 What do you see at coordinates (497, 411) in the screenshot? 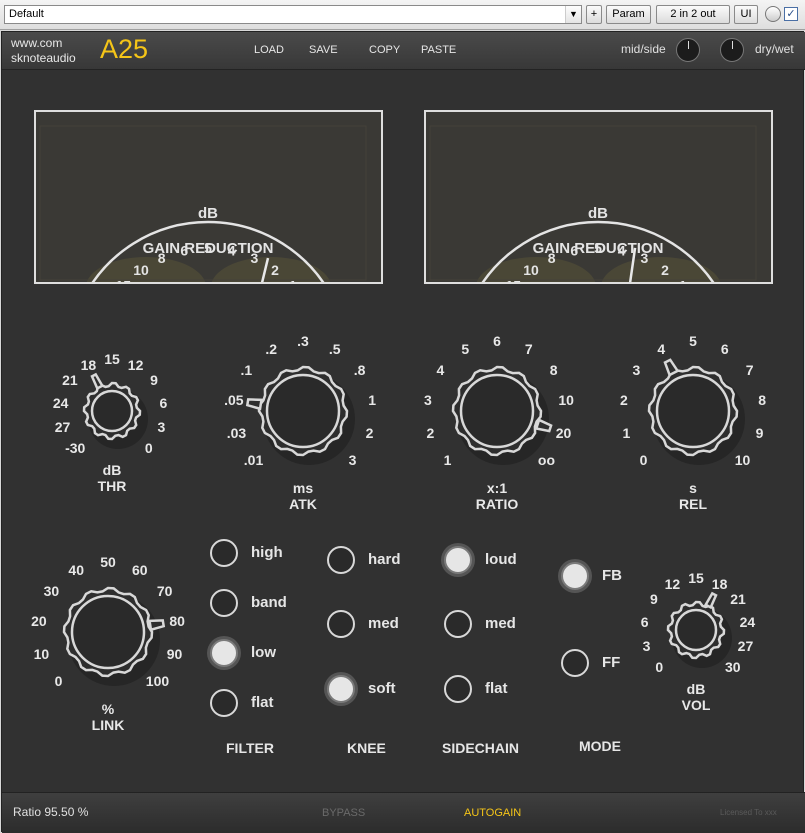
I see `ratio-knob` at bounding box center [497, 411].